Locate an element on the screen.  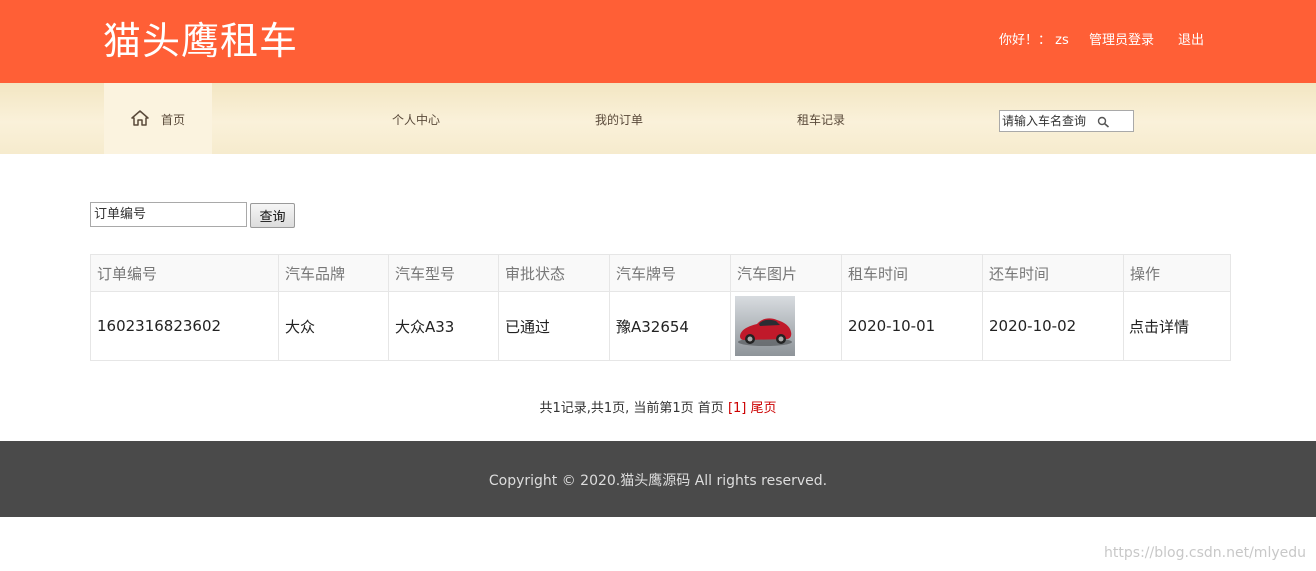
cell-status: 已通过 is located at coordinates (554, 326).